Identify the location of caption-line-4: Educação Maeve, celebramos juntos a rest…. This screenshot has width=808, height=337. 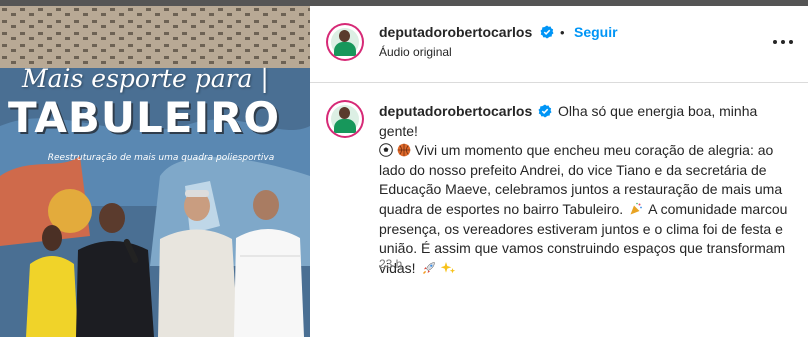
(581, 189).